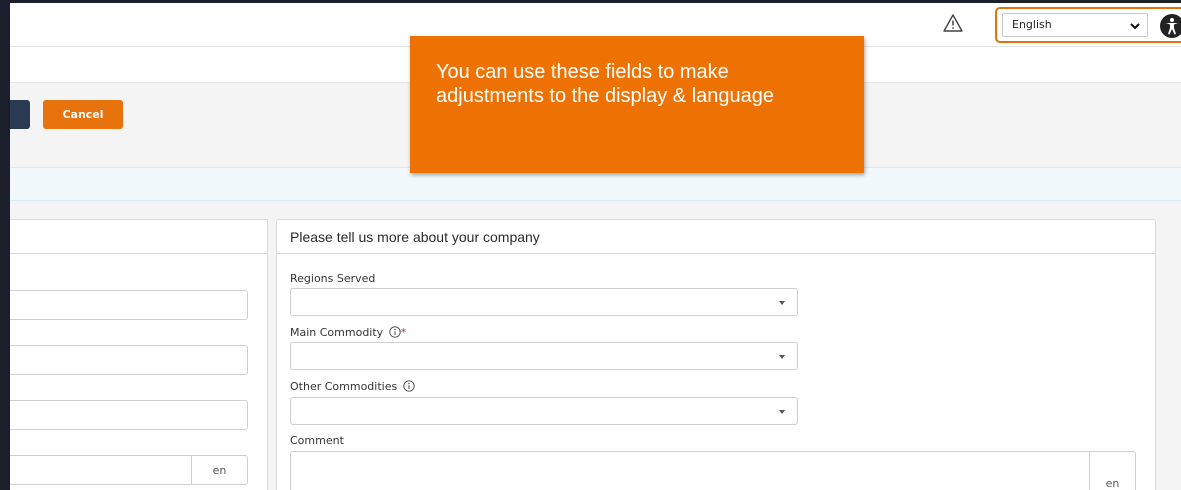  Describe the element at coordinates (713, 470) in the screenshot. I see `comment-textarea: en` at that location.